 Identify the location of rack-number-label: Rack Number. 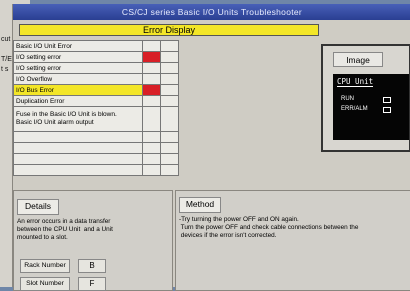
(45, 266).